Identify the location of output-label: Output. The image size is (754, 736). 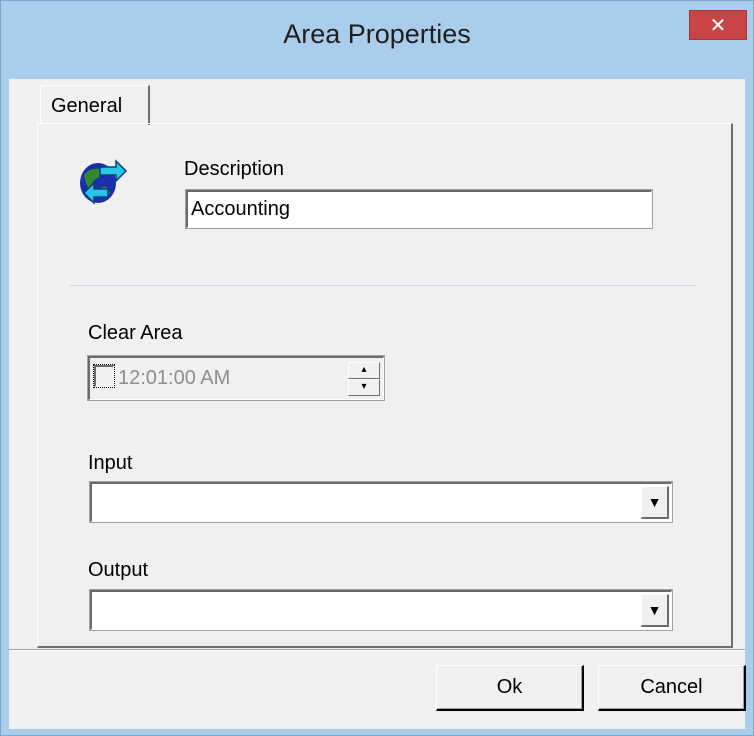
(118, 570).